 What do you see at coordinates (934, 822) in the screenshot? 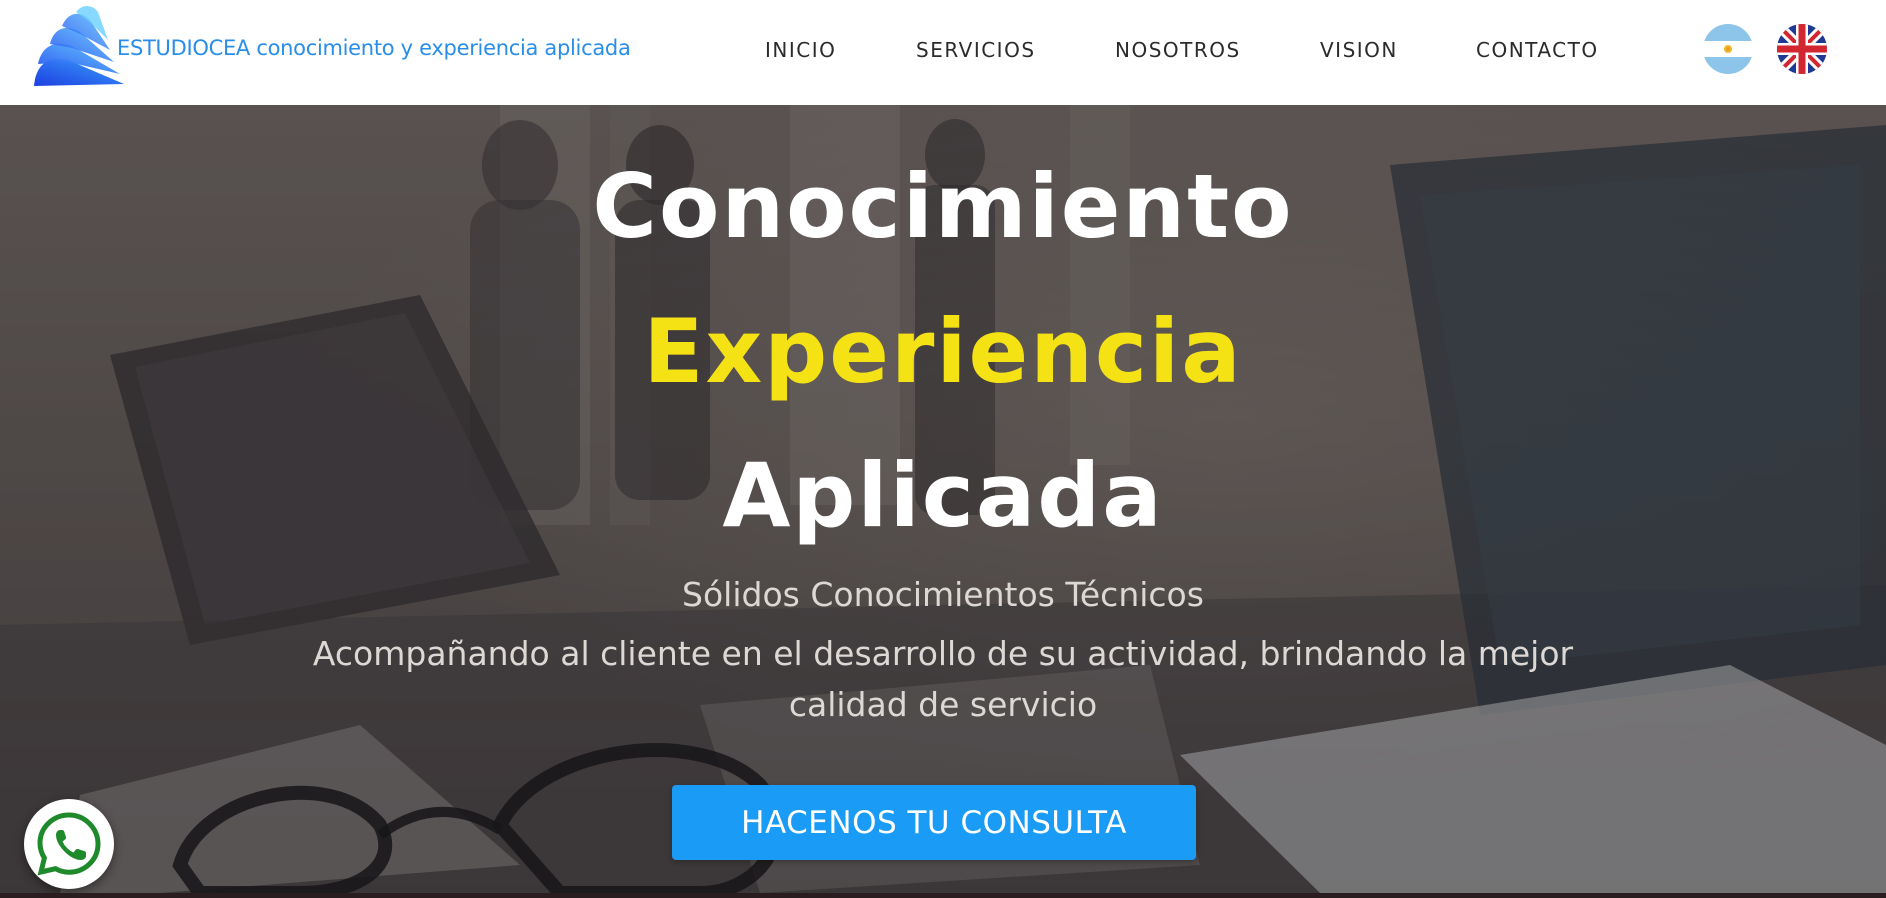
I see `consult-cta-button: HACENOS TU CONSULTA` at bounding box center [934, 822].